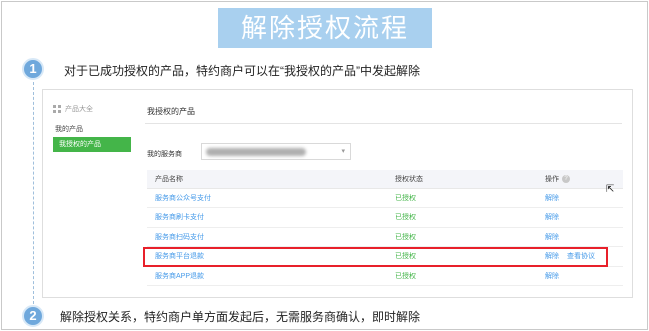 This screenshot has width=649, height=331. What do you see at coordinates (325, 28) in the screenshot?
I see `page-title: 解除授权流程` at bounding box center [325, 28].